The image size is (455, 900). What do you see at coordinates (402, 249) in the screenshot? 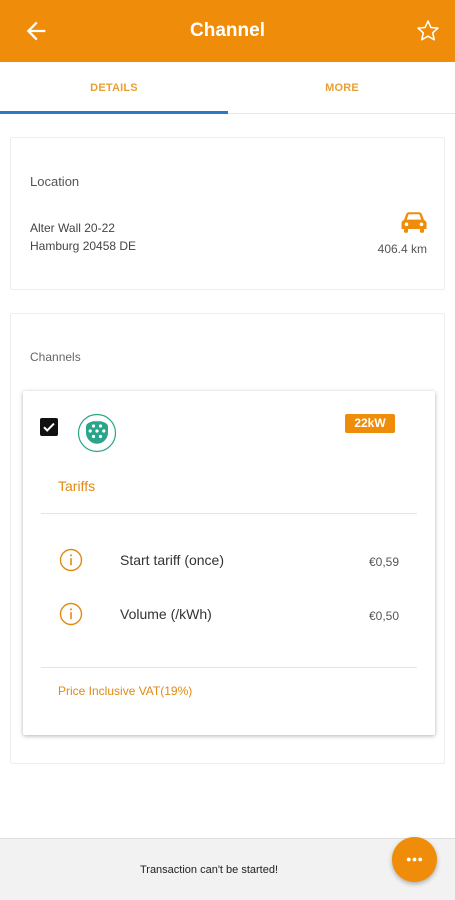
I see `distance-value: 406.4 km` at bounding box center [402, 249].